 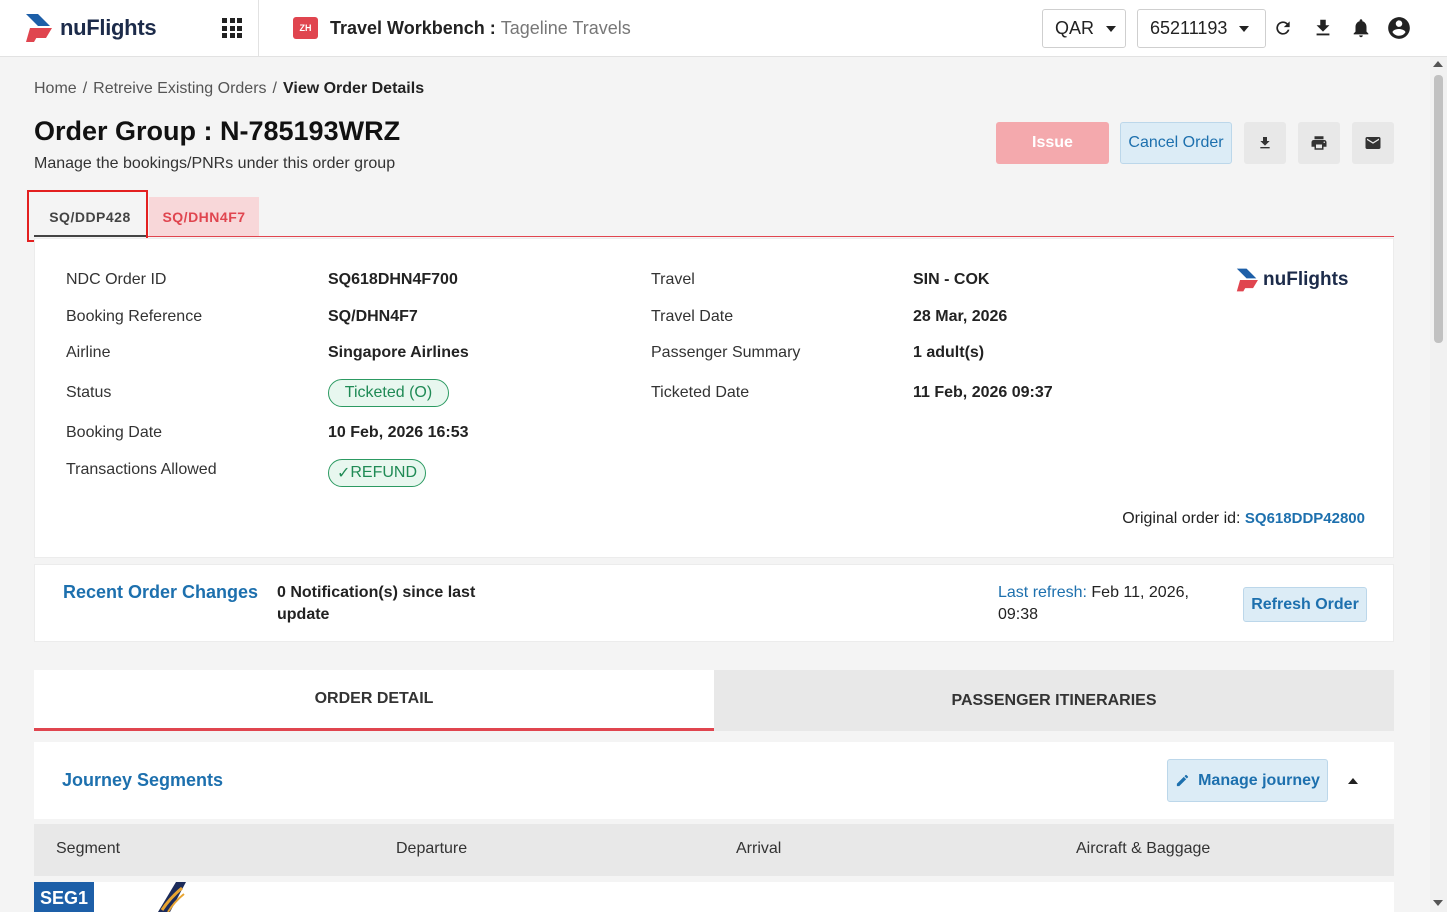 What do you see at coordinates (432, 848) in the screenshot?
I see `column-departure: Departure` at bounding box center [432, 848].